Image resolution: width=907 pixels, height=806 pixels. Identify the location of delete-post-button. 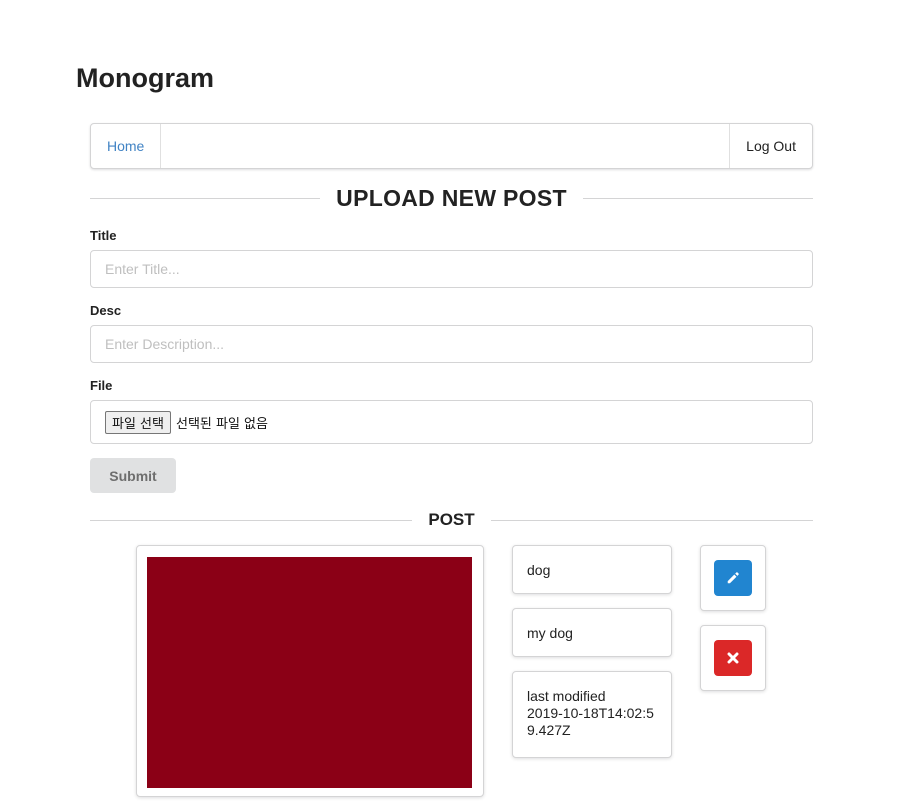
(733, 658).